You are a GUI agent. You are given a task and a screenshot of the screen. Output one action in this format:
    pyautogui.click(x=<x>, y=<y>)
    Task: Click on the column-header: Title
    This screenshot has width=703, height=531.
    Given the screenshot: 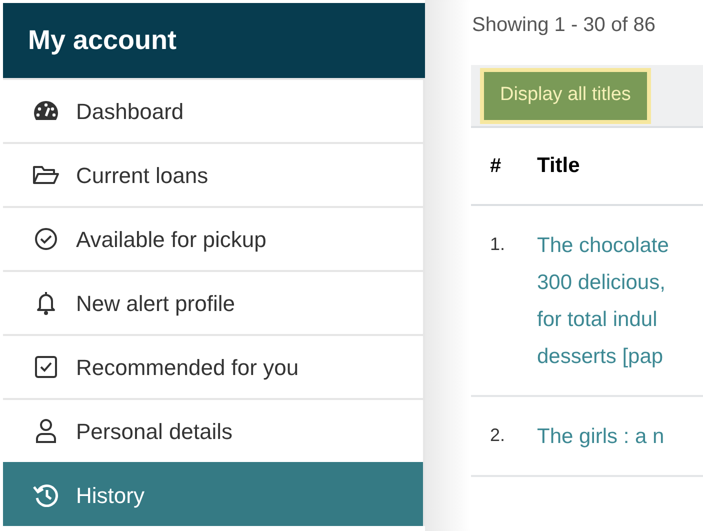 What is the action you would take?
    pyautogui.click(x=558, y=166)
    